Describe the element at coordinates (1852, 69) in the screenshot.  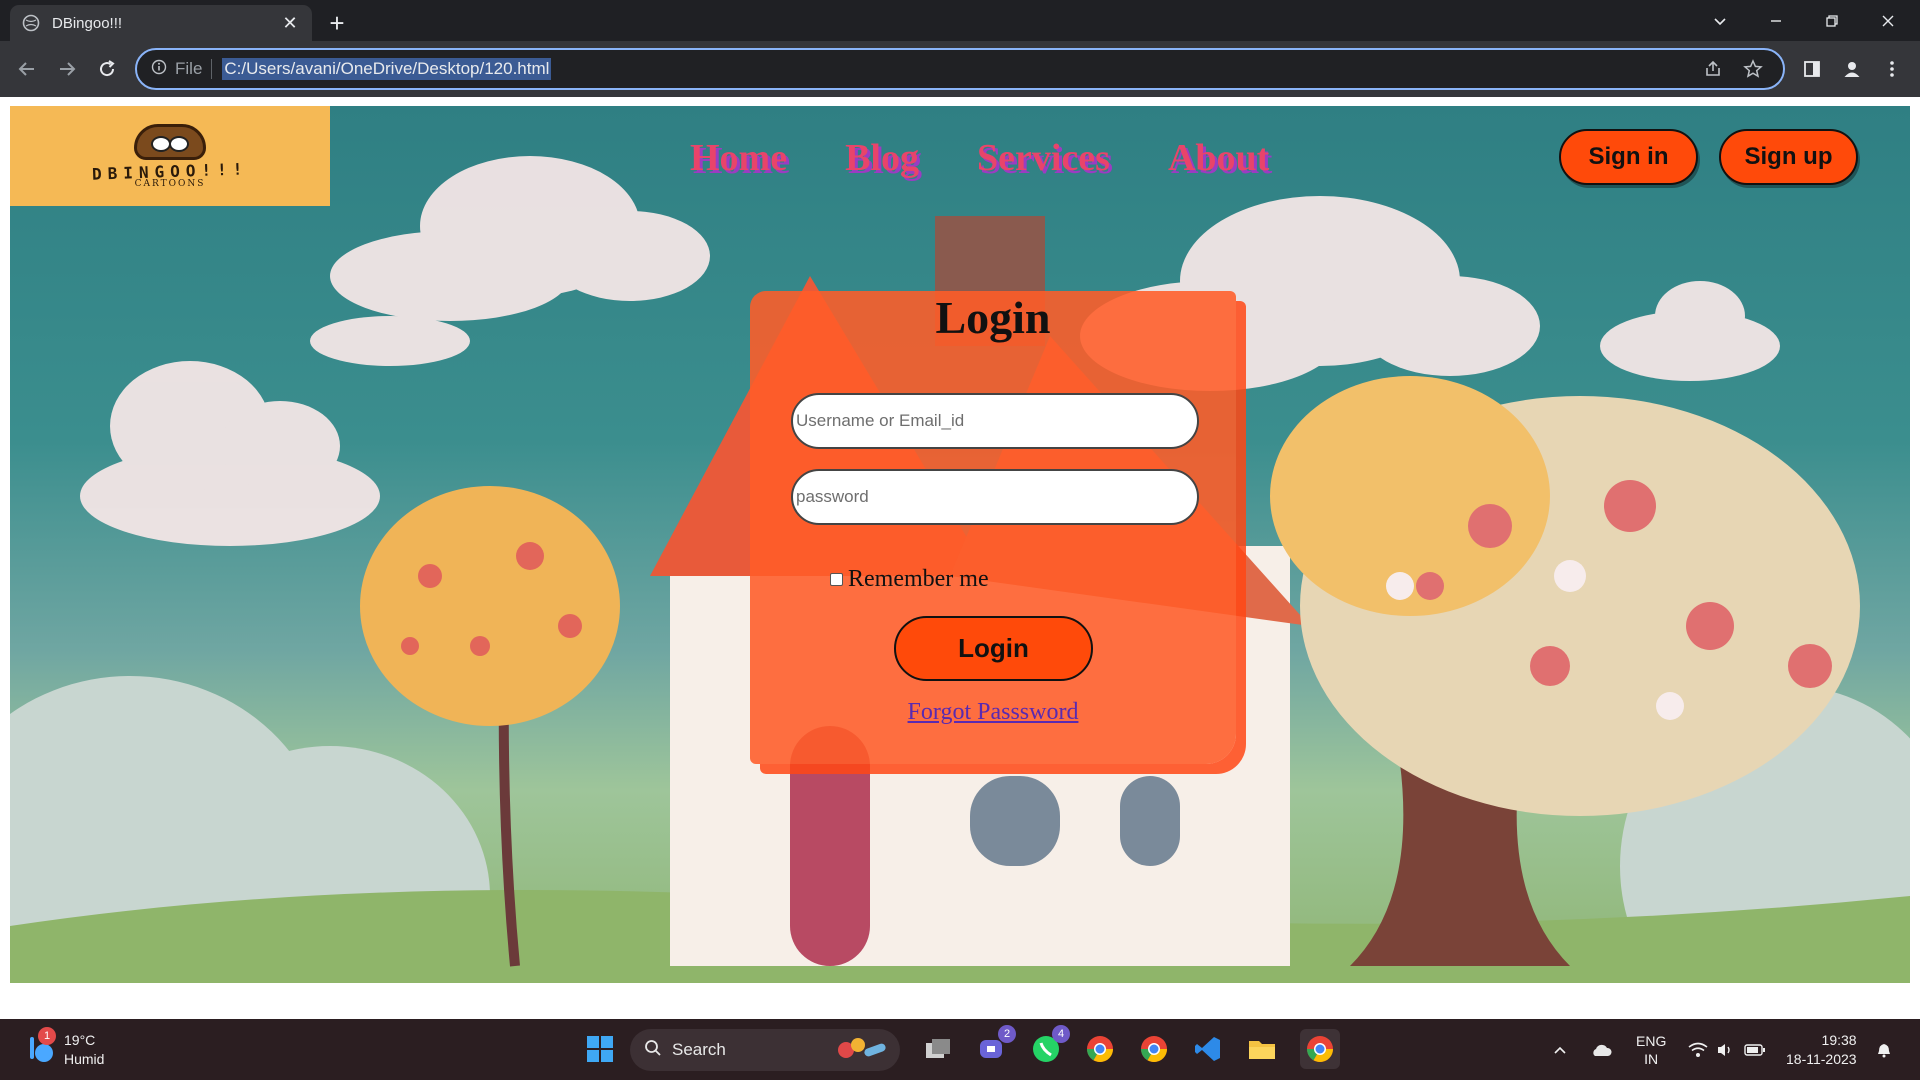
I see `profile-icon` at that location.